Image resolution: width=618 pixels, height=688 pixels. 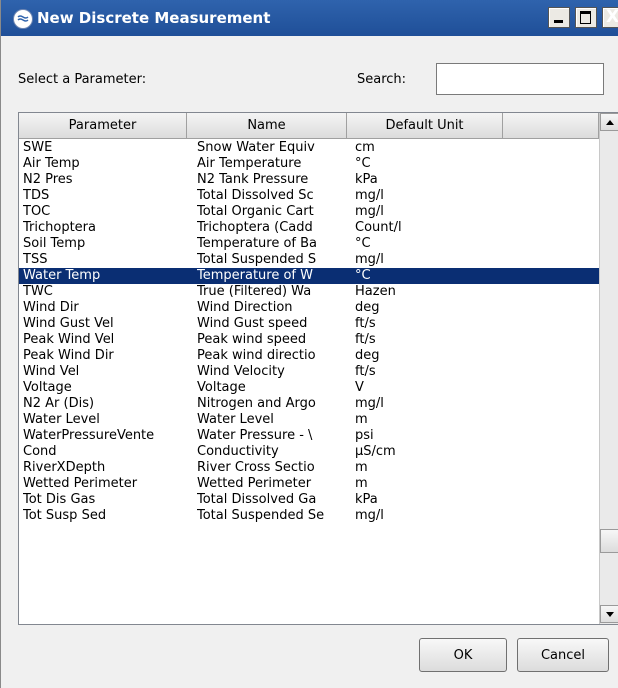 What do you see at coordinates (309, 148) in the screenshot?
I see `table-row: SWE Snow Water Equiv cm` at bounding box center [309, 148].